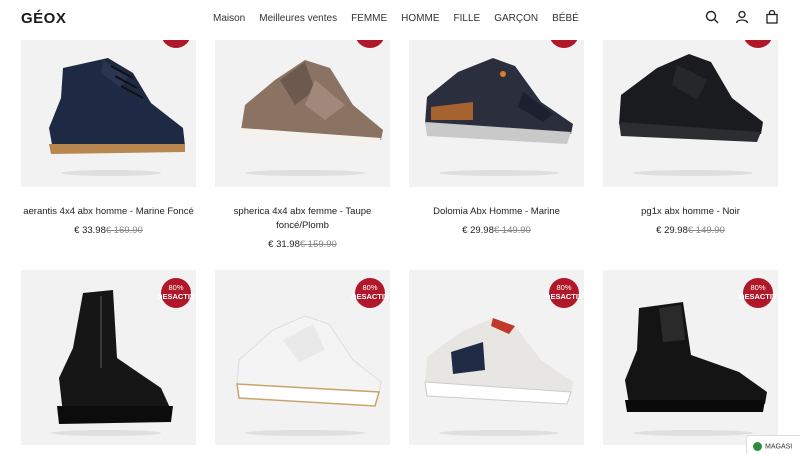 This screenshot has height=454, width=800. I want to click on nav-garcon: GARÇON, so click(516, 18).